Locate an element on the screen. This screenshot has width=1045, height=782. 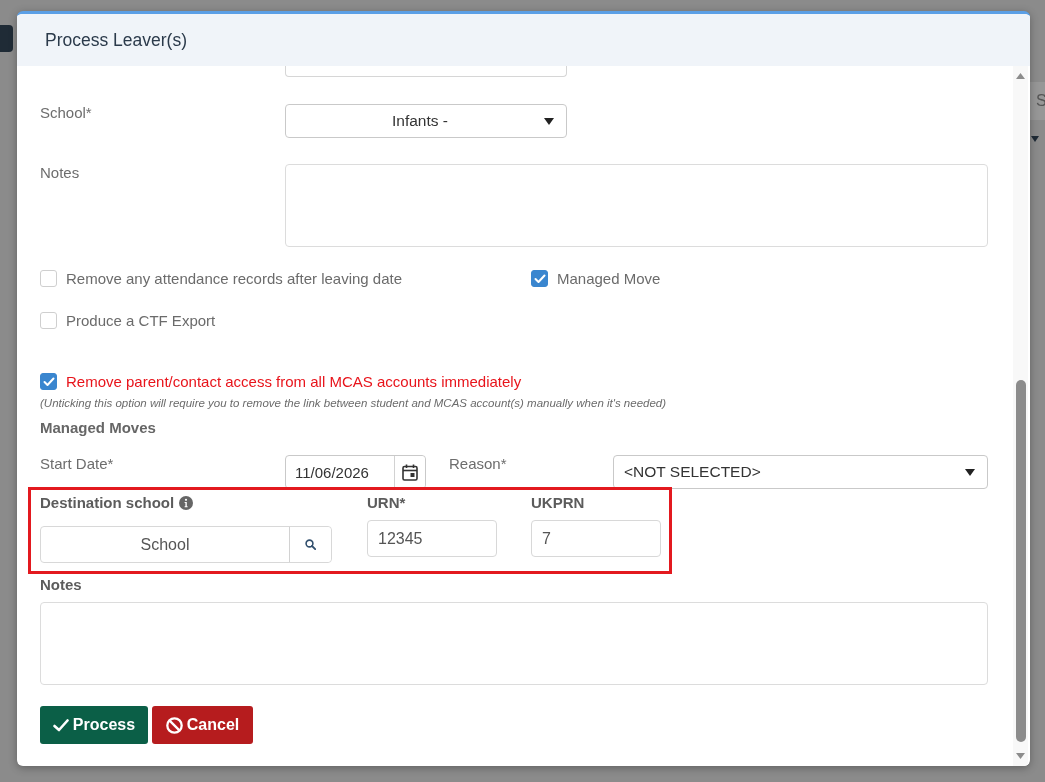
urn-field: 12345 is located at coordinates (432, 538).